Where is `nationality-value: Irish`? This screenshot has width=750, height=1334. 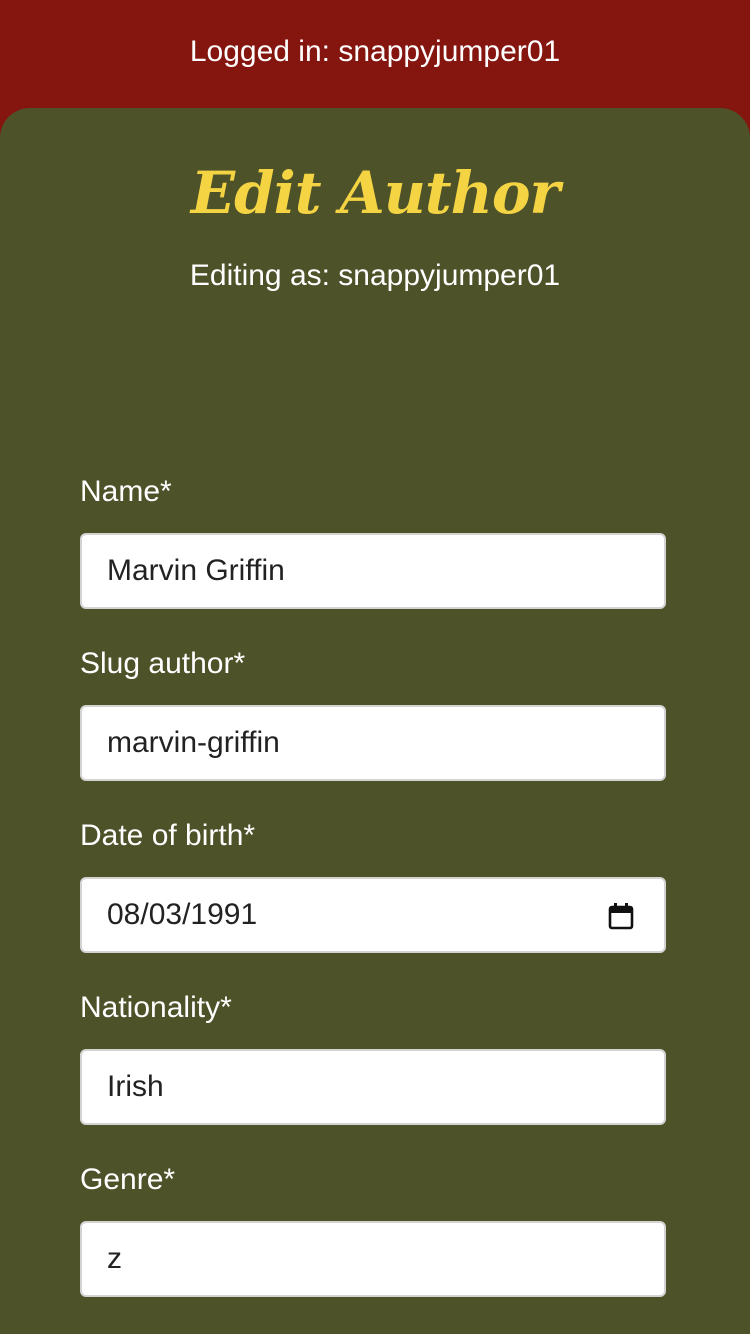
nationality-value: Irish is located at coordinates (135, 1086).